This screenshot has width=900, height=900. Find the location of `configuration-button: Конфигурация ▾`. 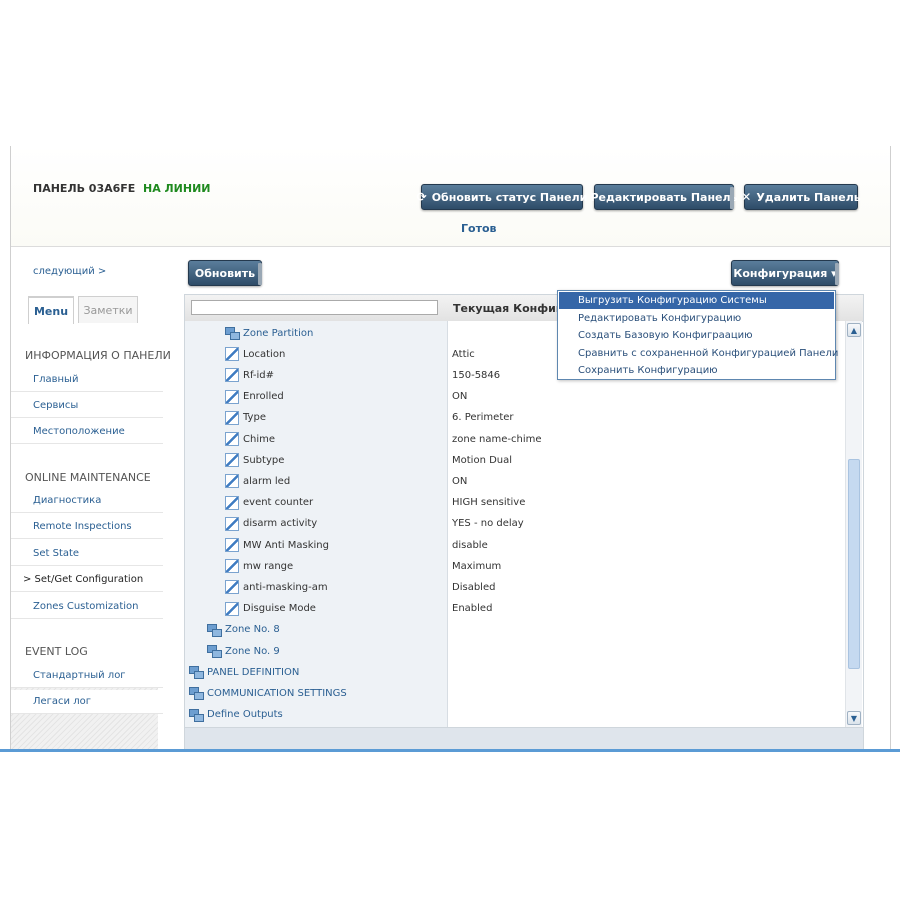

configuration-button: Конфигурация ▾ is located at coordinates (785, 273).